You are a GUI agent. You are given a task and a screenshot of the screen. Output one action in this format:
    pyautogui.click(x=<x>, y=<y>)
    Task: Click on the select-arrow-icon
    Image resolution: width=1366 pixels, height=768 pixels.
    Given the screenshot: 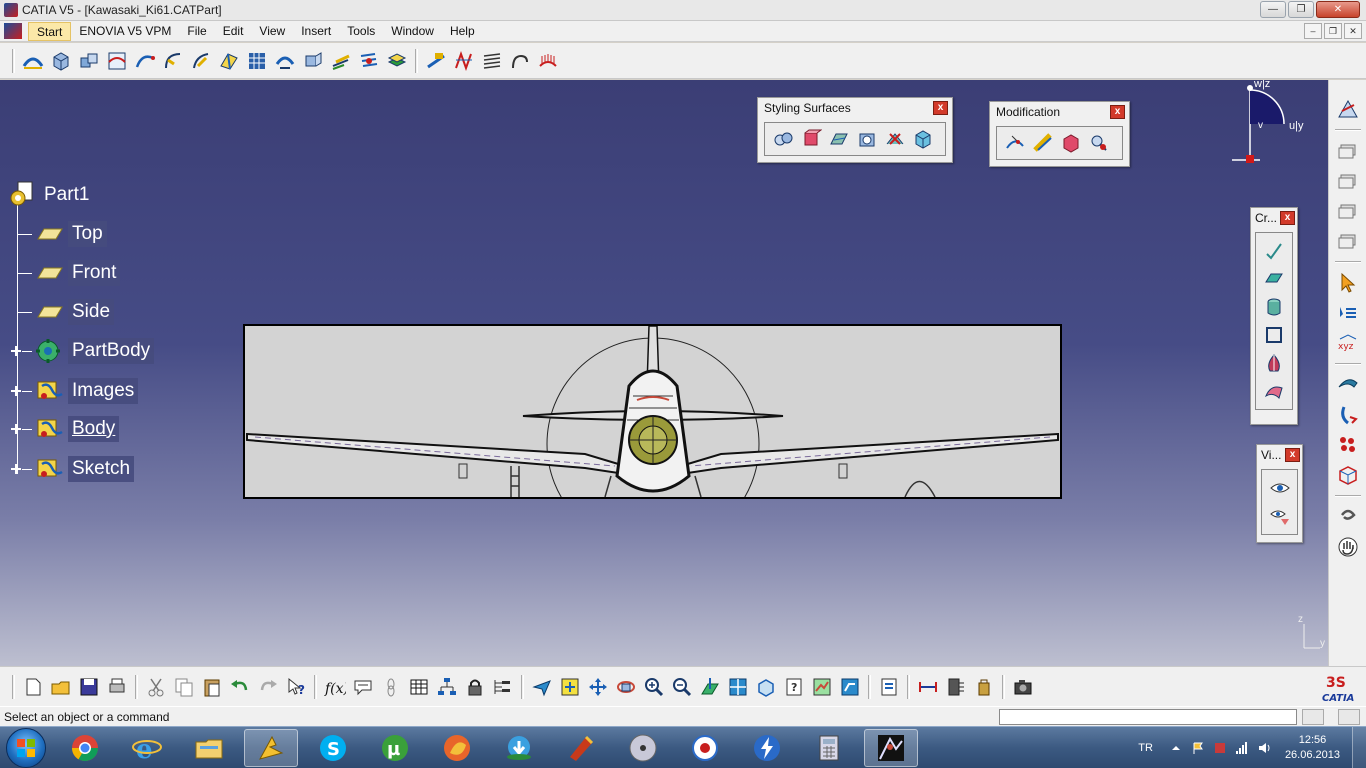 What is the action you would take?
    pyautogui.click(x=1348, y=283)
    